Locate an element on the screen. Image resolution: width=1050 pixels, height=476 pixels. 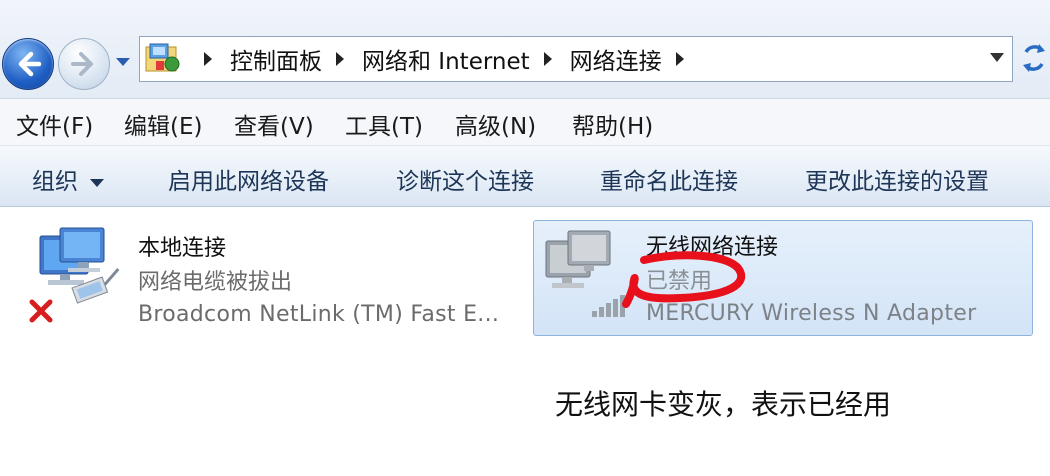
menu-tools: 工具(T) is located at coordinates (384, 124).